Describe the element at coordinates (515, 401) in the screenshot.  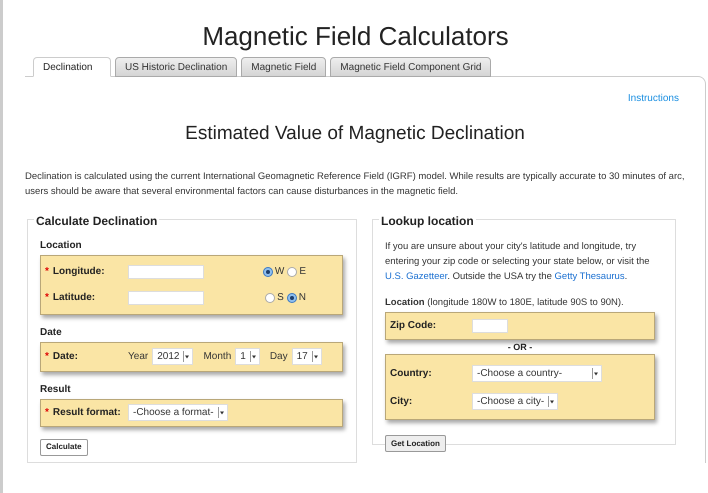
I see `city-select: -Choose a city-` at that location.